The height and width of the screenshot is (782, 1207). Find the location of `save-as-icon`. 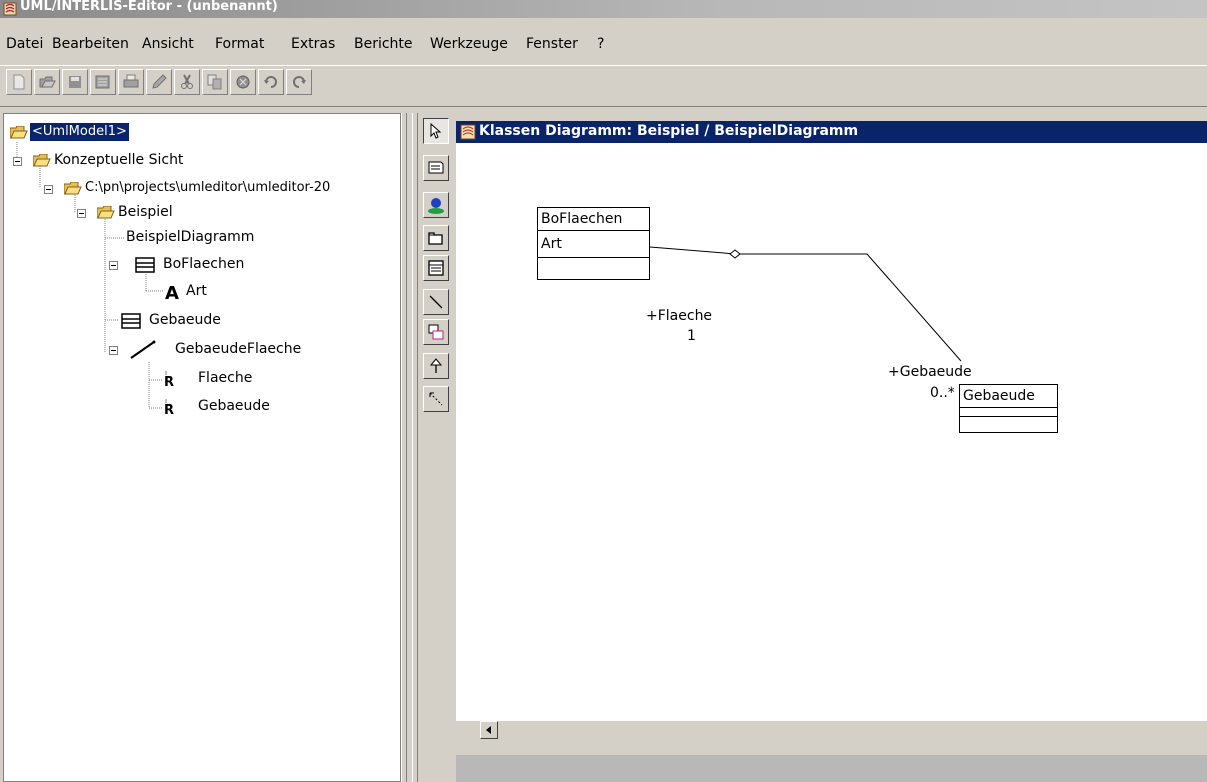

save-as-icon is located at coordinates (102, 82).